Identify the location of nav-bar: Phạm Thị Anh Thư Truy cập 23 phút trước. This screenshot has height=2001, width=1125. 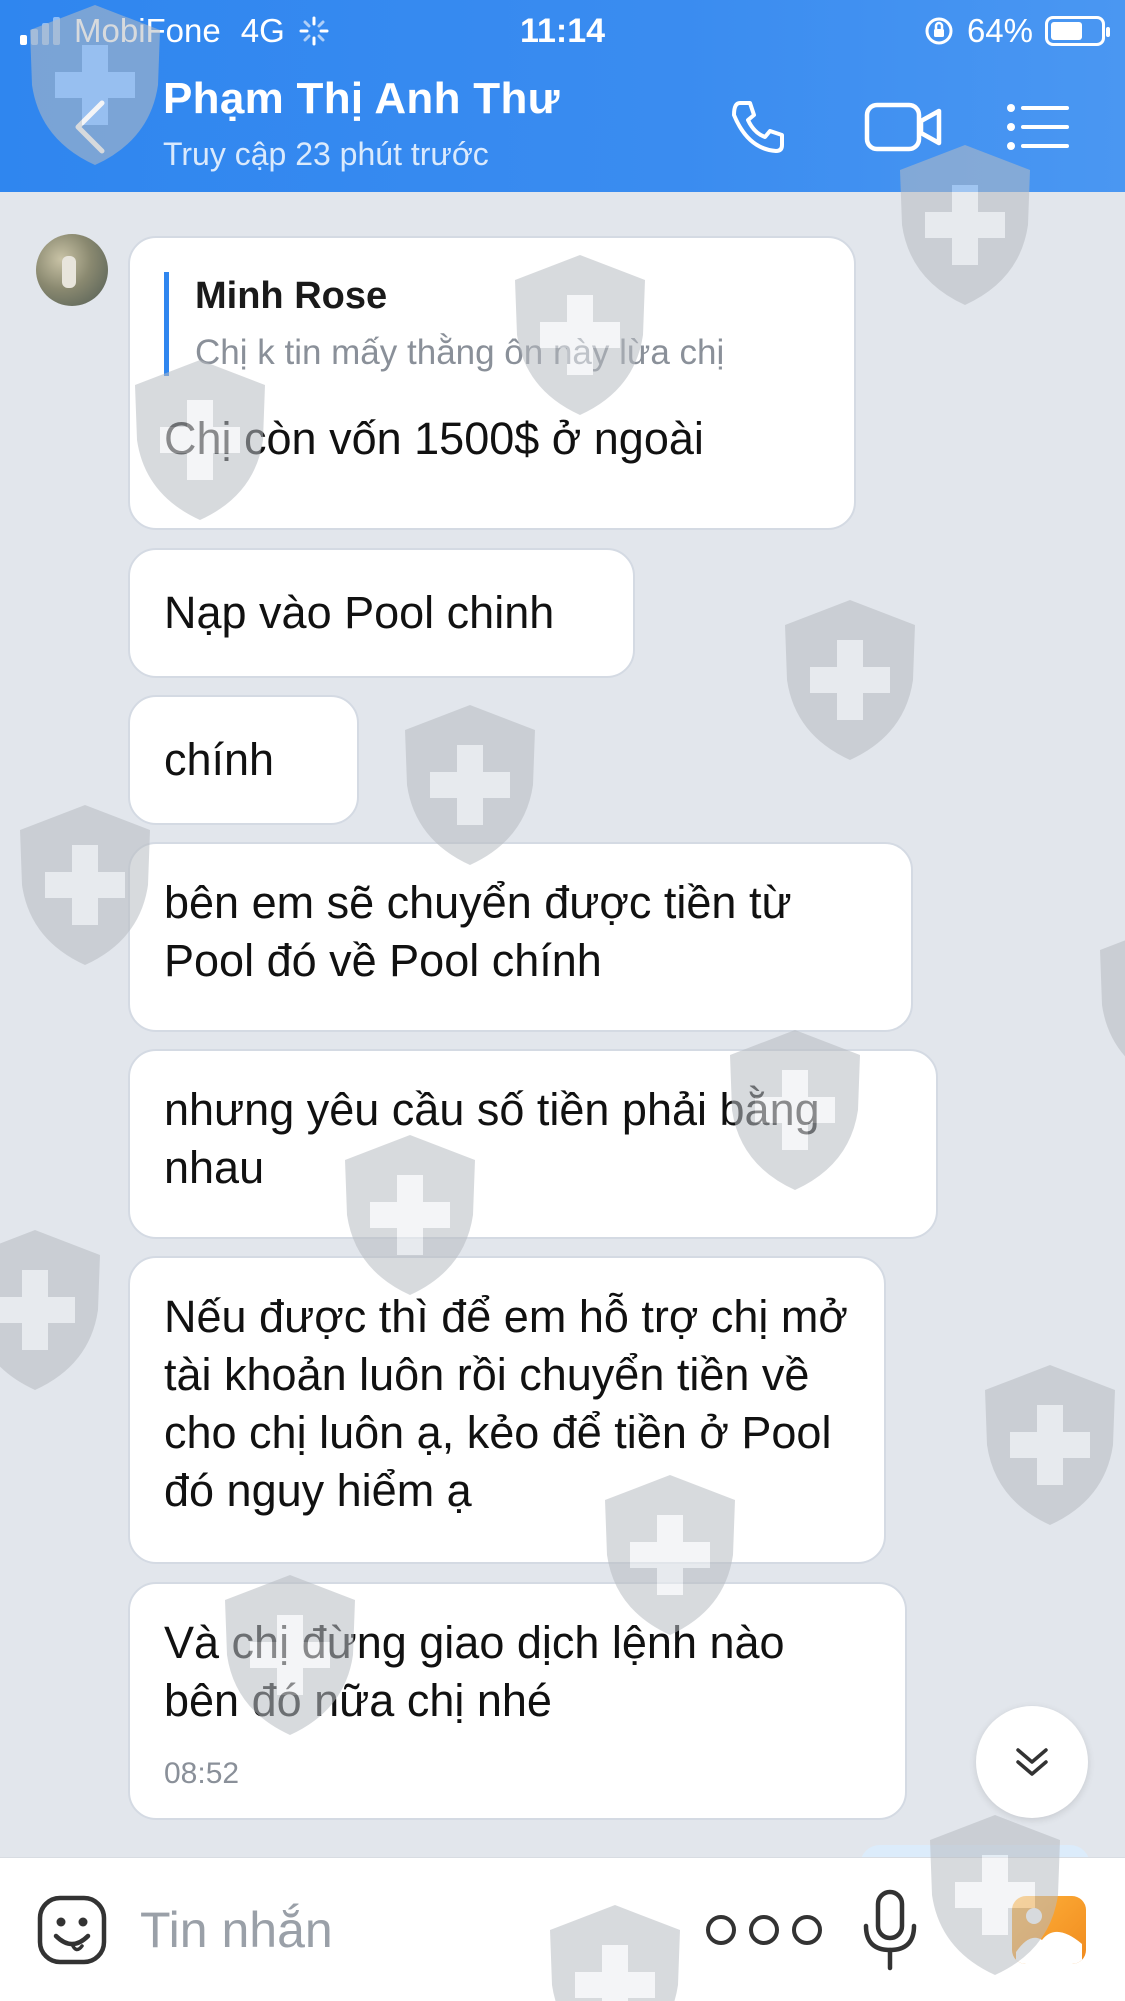
(562, 127).